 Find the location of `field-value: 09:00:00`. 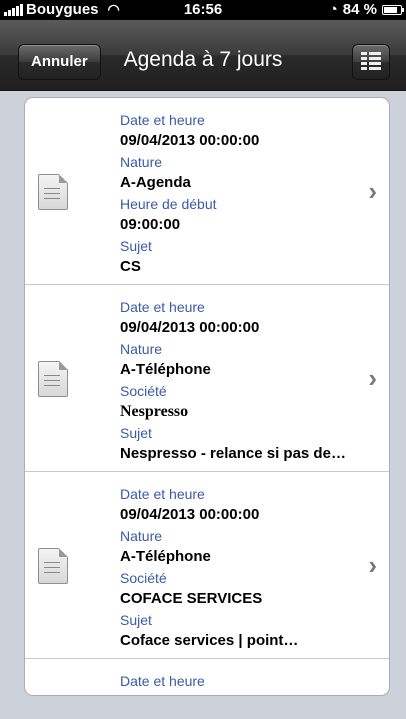

field-value: 09:00:00 is located at coordinates (150, 224).